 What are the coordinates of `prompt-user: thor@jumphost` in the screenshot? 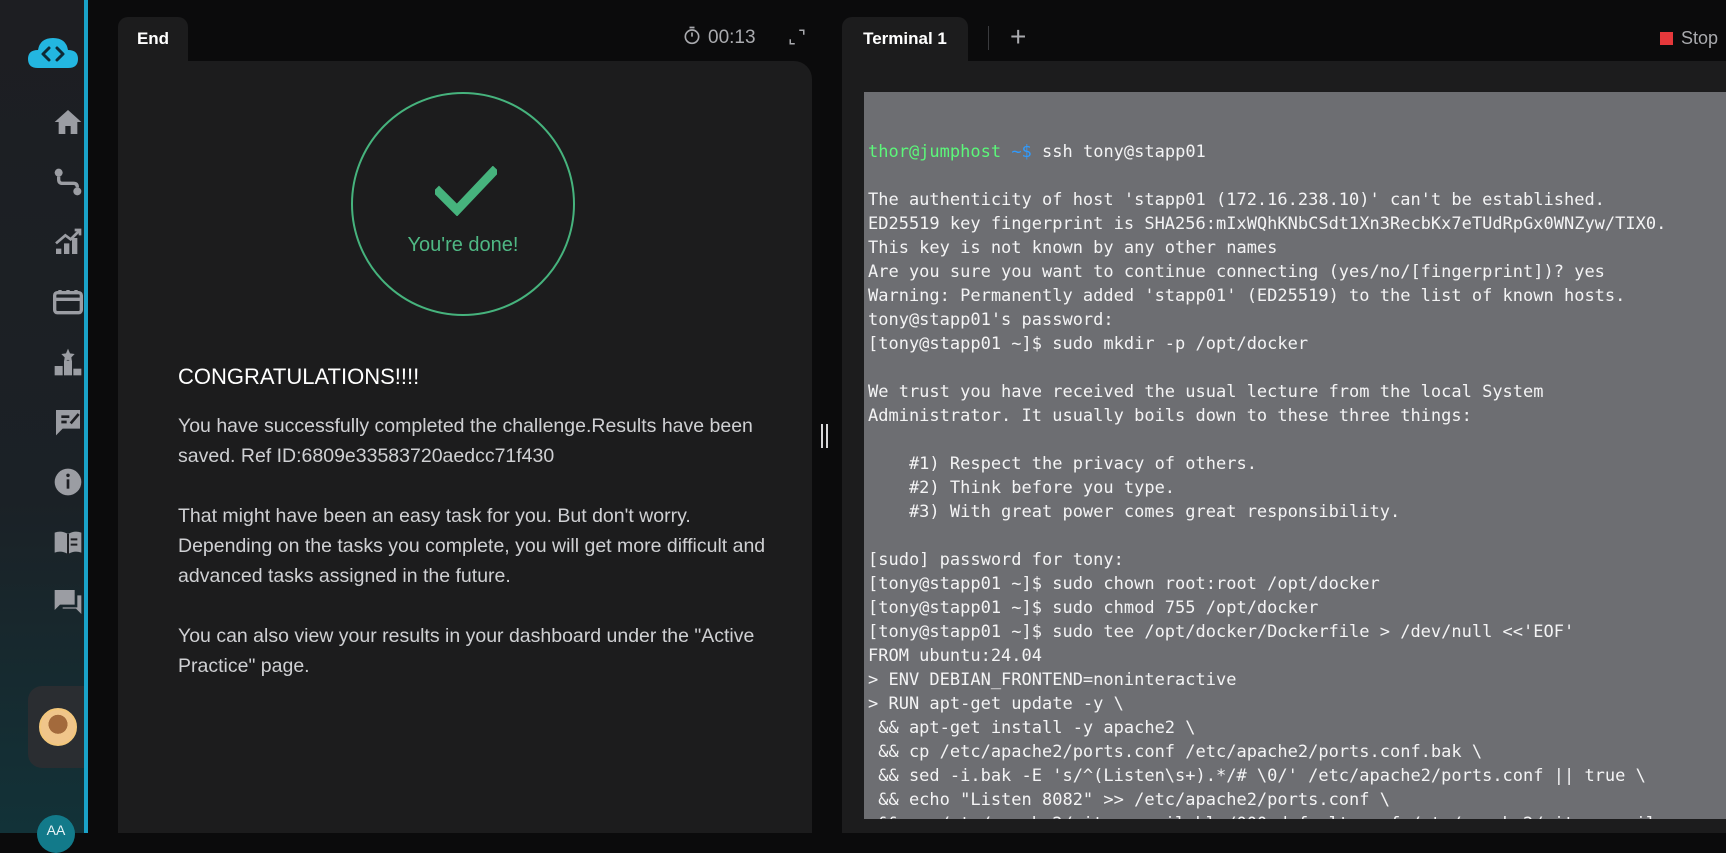 It's located at (935, 152).